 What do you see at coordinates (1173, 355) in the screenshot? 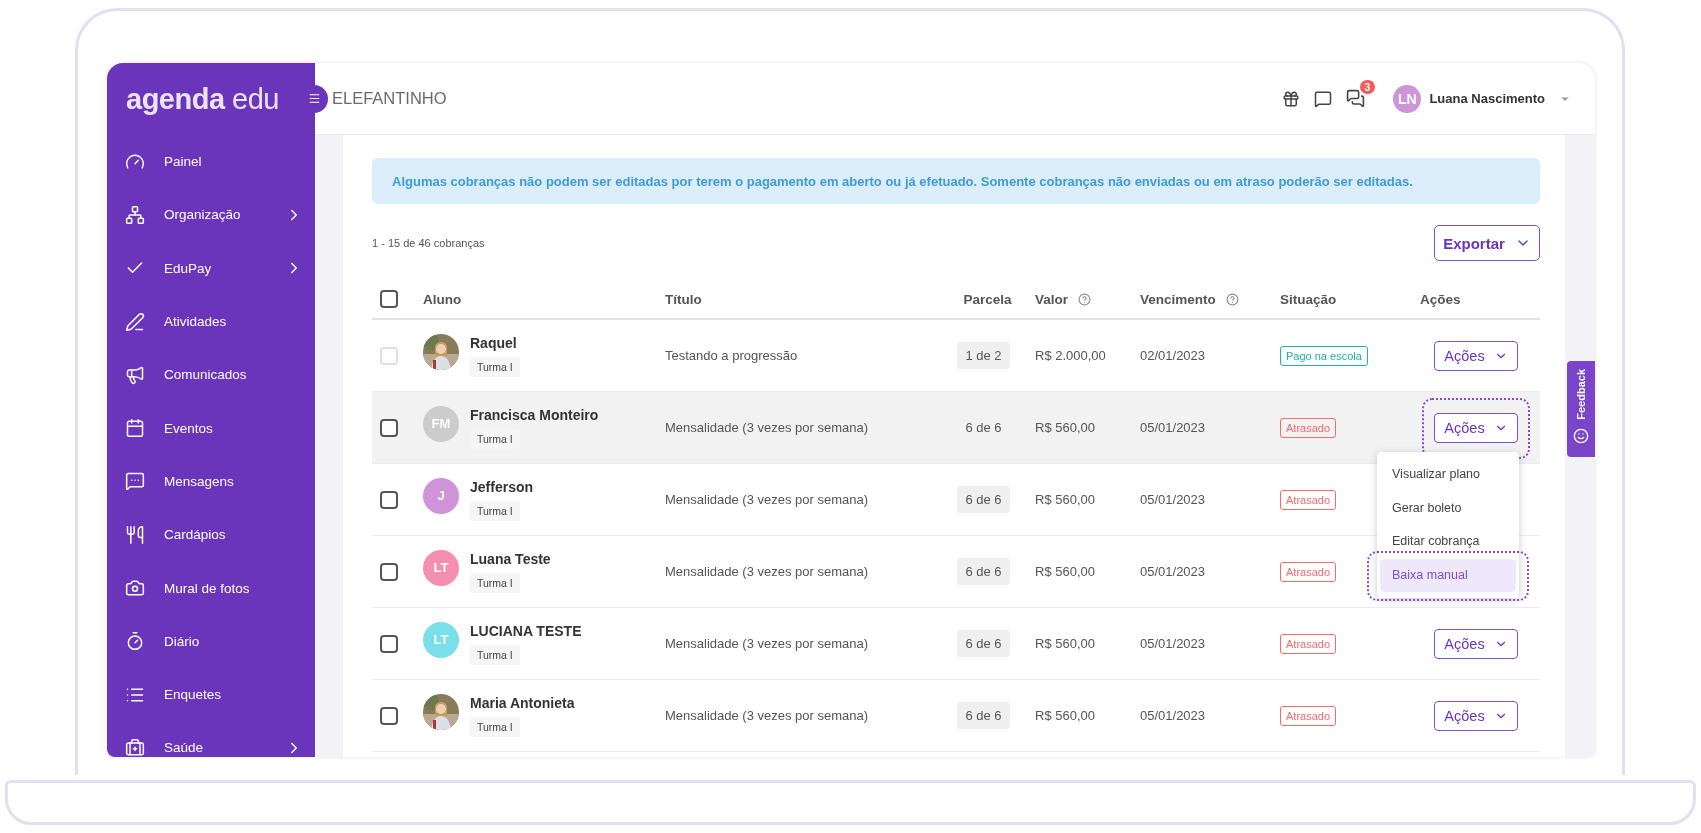
I see `table-cell-text: 02/01/2023` at bounding box center [1173, 355].